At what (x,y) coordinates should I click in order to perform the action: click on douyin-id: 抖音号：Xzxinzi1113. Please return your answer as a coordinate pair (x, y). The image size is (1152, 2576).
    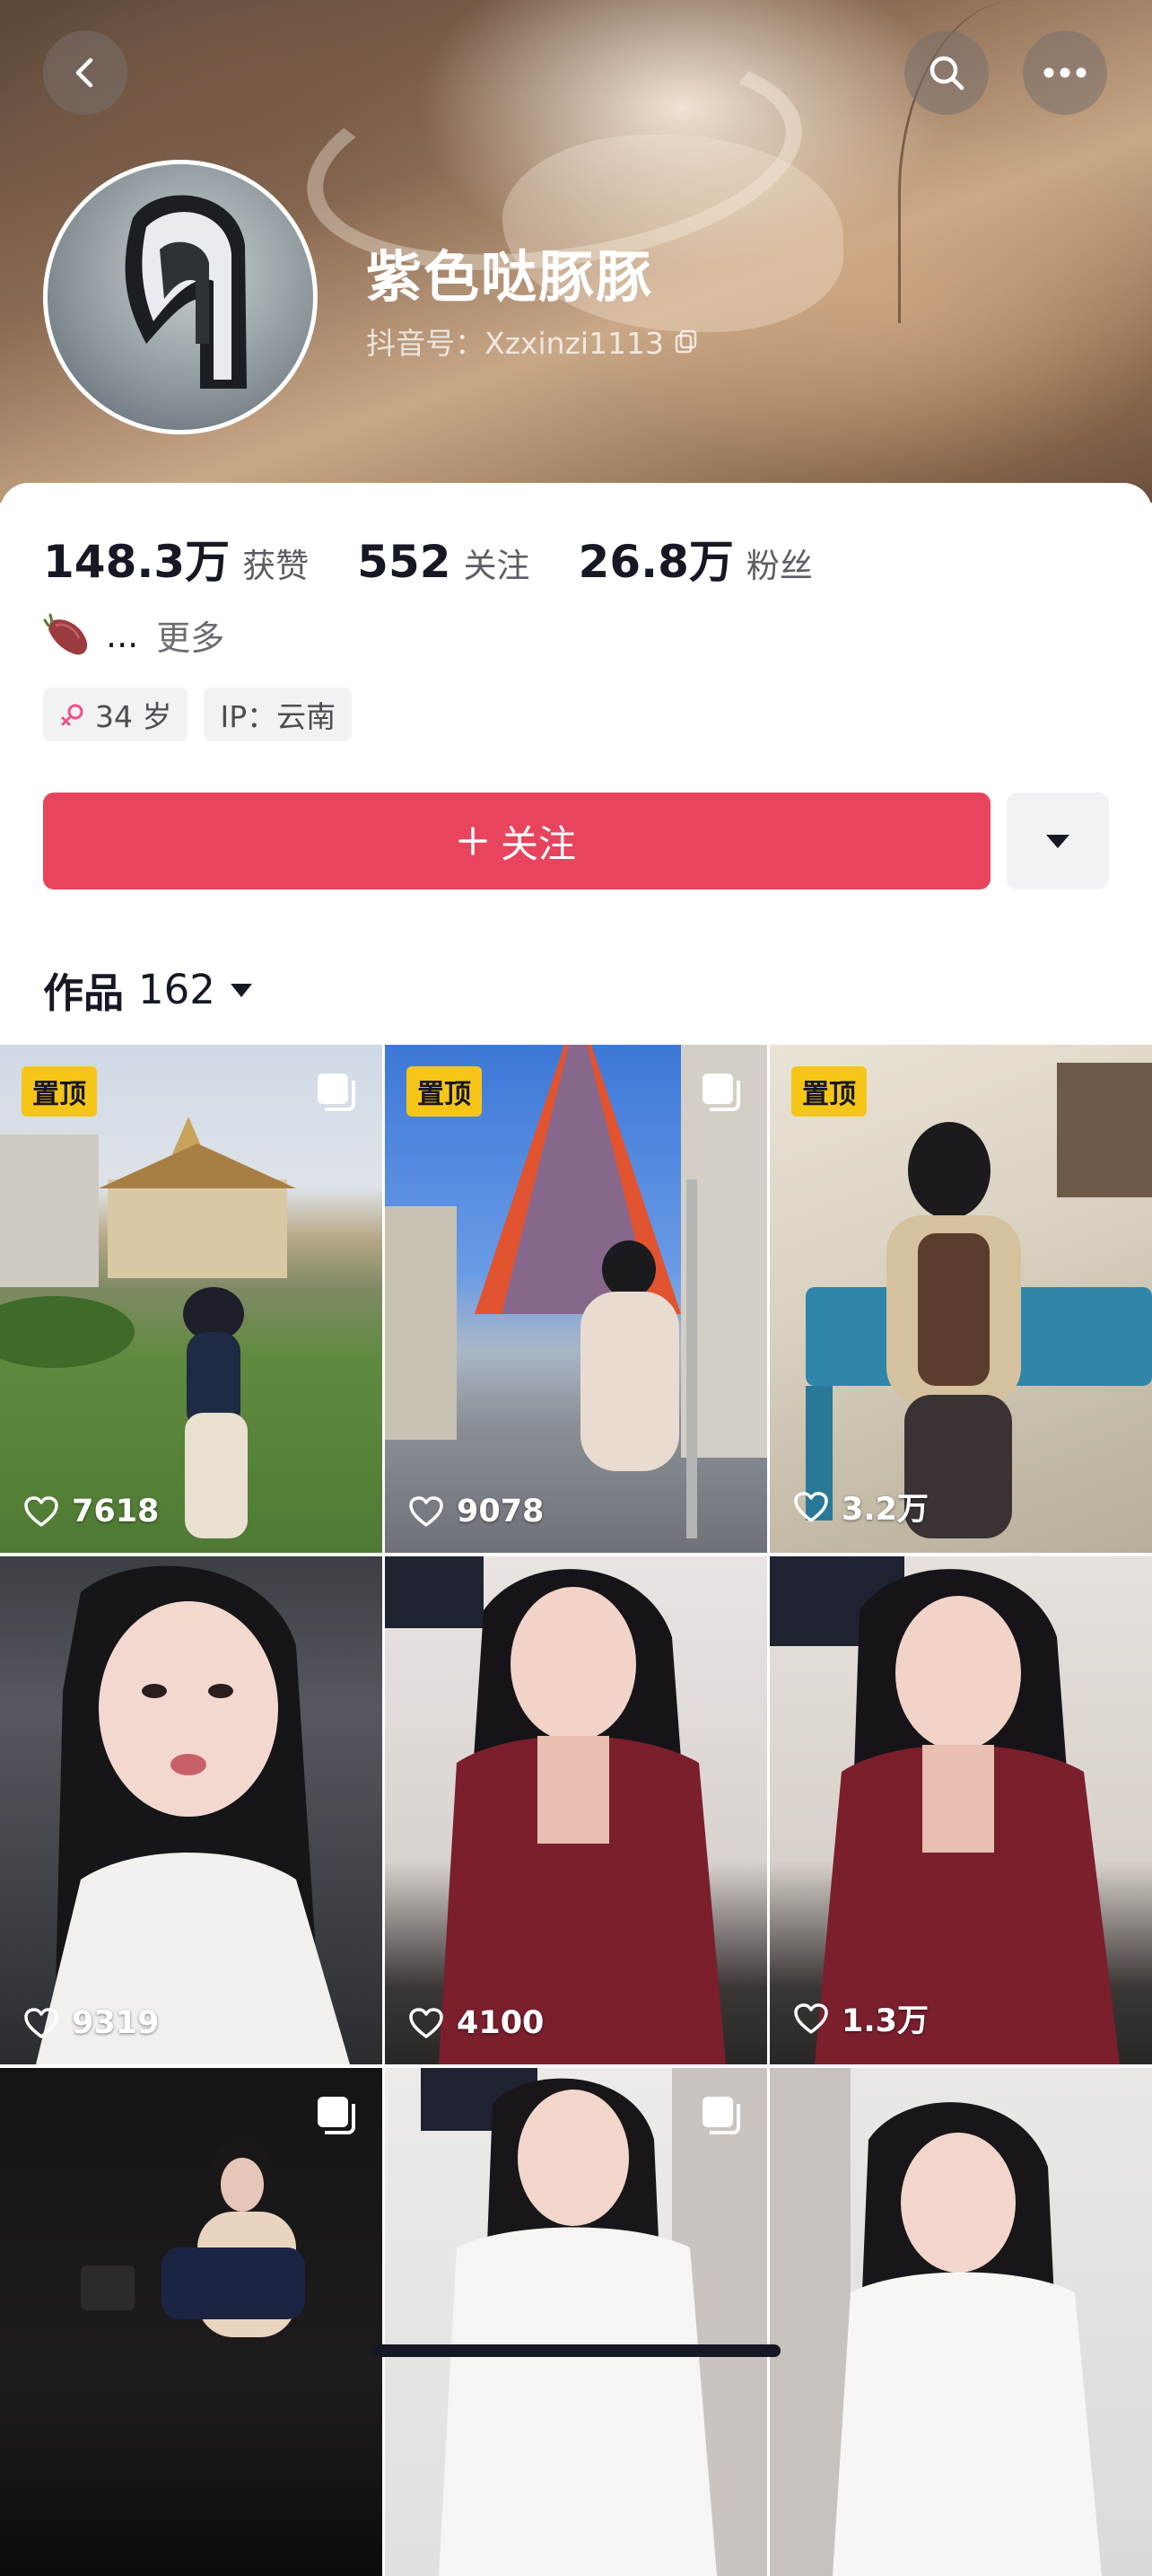
    Looking at the image, I should click on (533, 341).